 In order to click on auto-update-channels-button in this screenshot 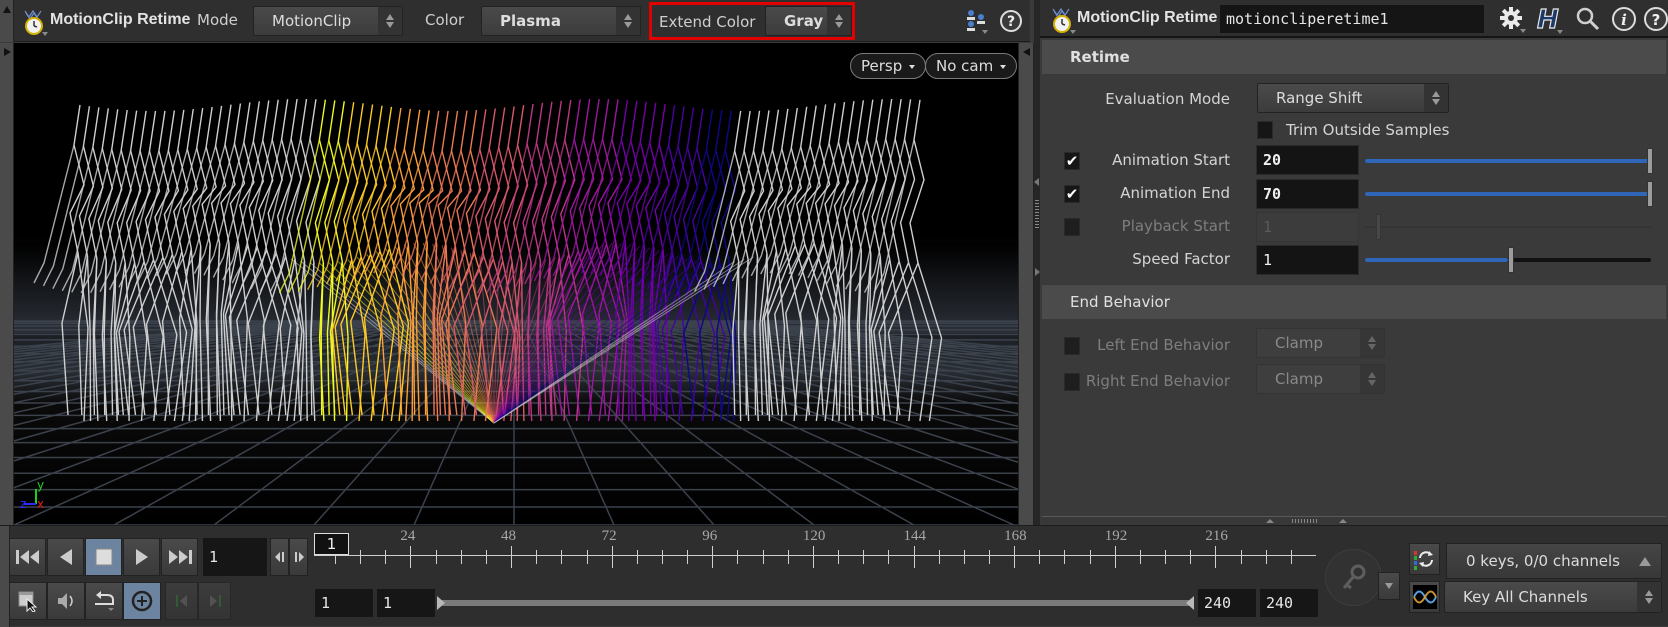, I will do `click(1424, 559)`.